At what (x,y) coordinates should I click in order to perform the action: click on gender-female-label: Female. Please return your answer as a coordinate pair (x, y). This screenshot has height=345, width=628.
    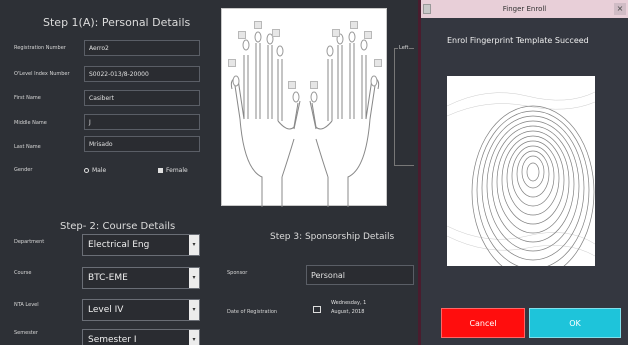
    Looking at the image, I should click on (177, 170).